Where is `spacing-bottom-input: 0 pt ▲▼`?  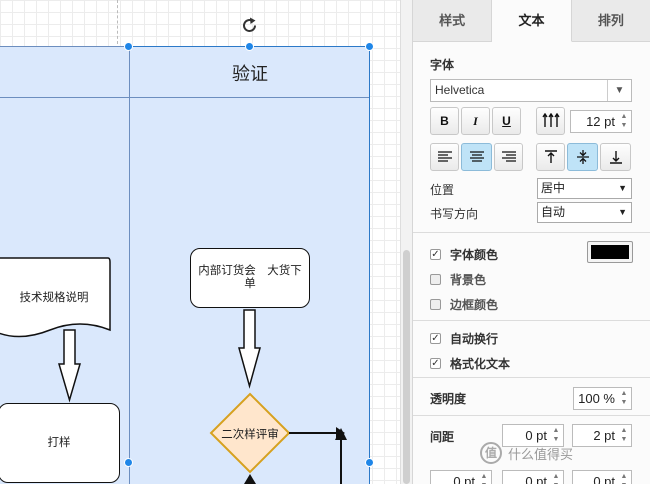 spacing-bottom-input: 0 pt ▲▼ is located at coordinates (533, 477).